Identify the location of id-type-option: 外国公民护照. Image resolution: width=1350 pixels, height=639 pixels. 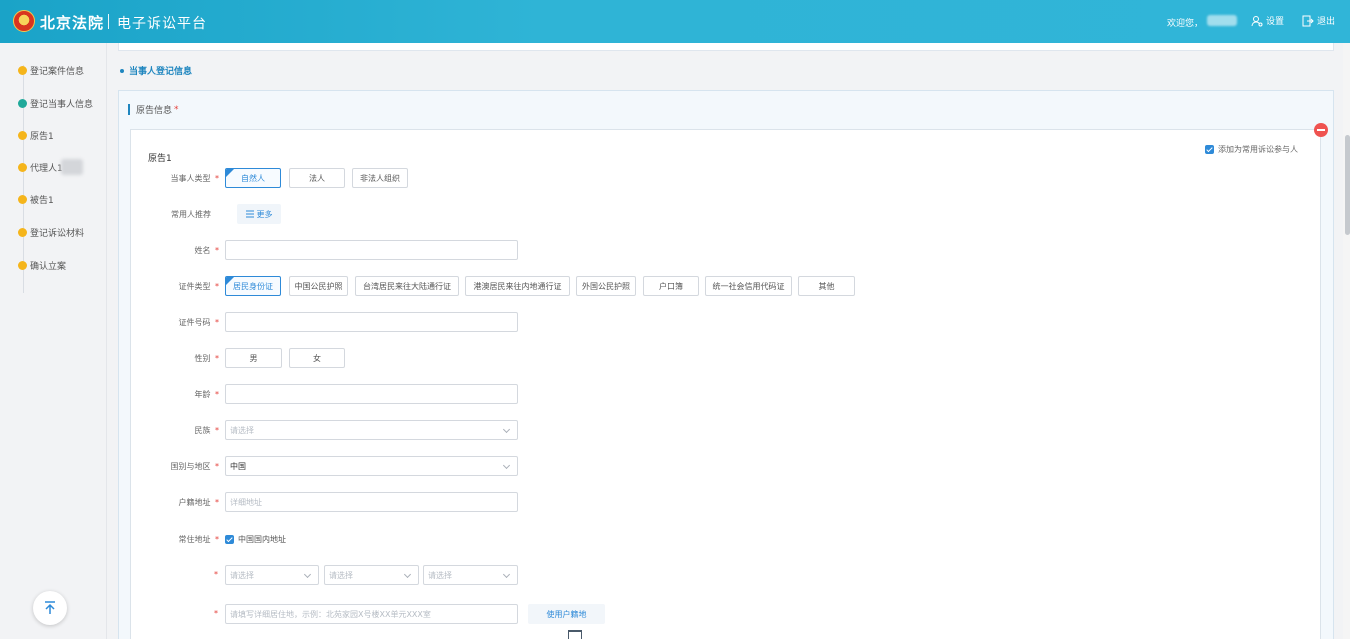
(606, 286).